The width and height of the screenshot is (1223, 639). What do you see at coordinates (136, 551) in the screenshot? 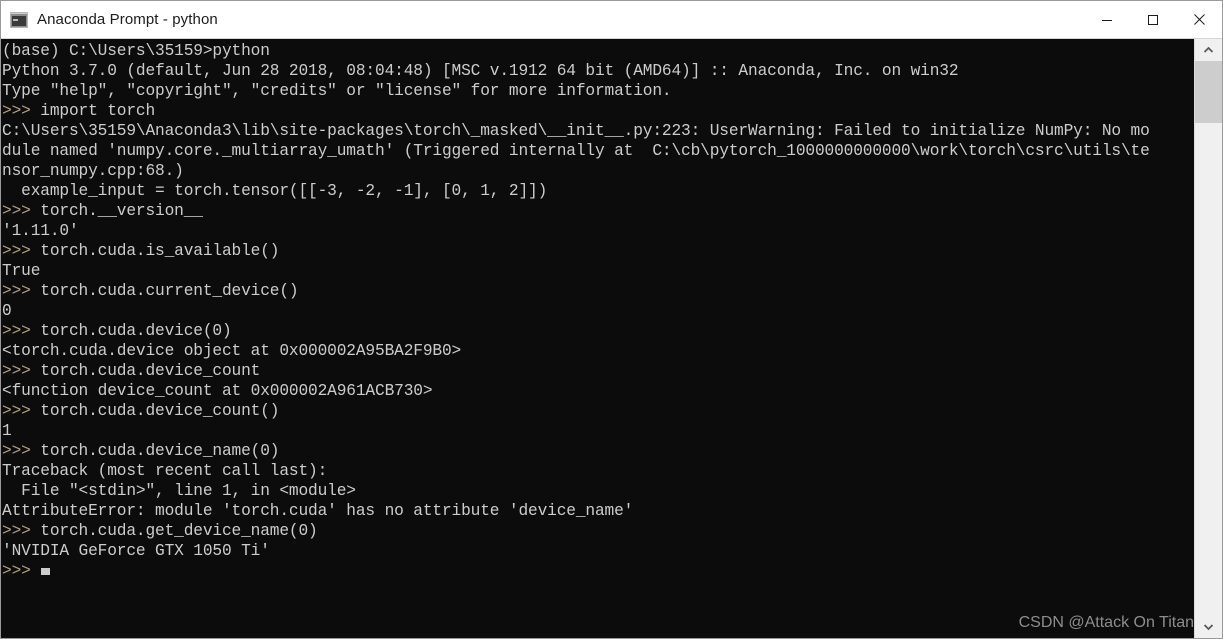
I see `terminal-text: 'NVIDIA GeForce GTX 1050 Ti'` at bounding box center [136, 551].